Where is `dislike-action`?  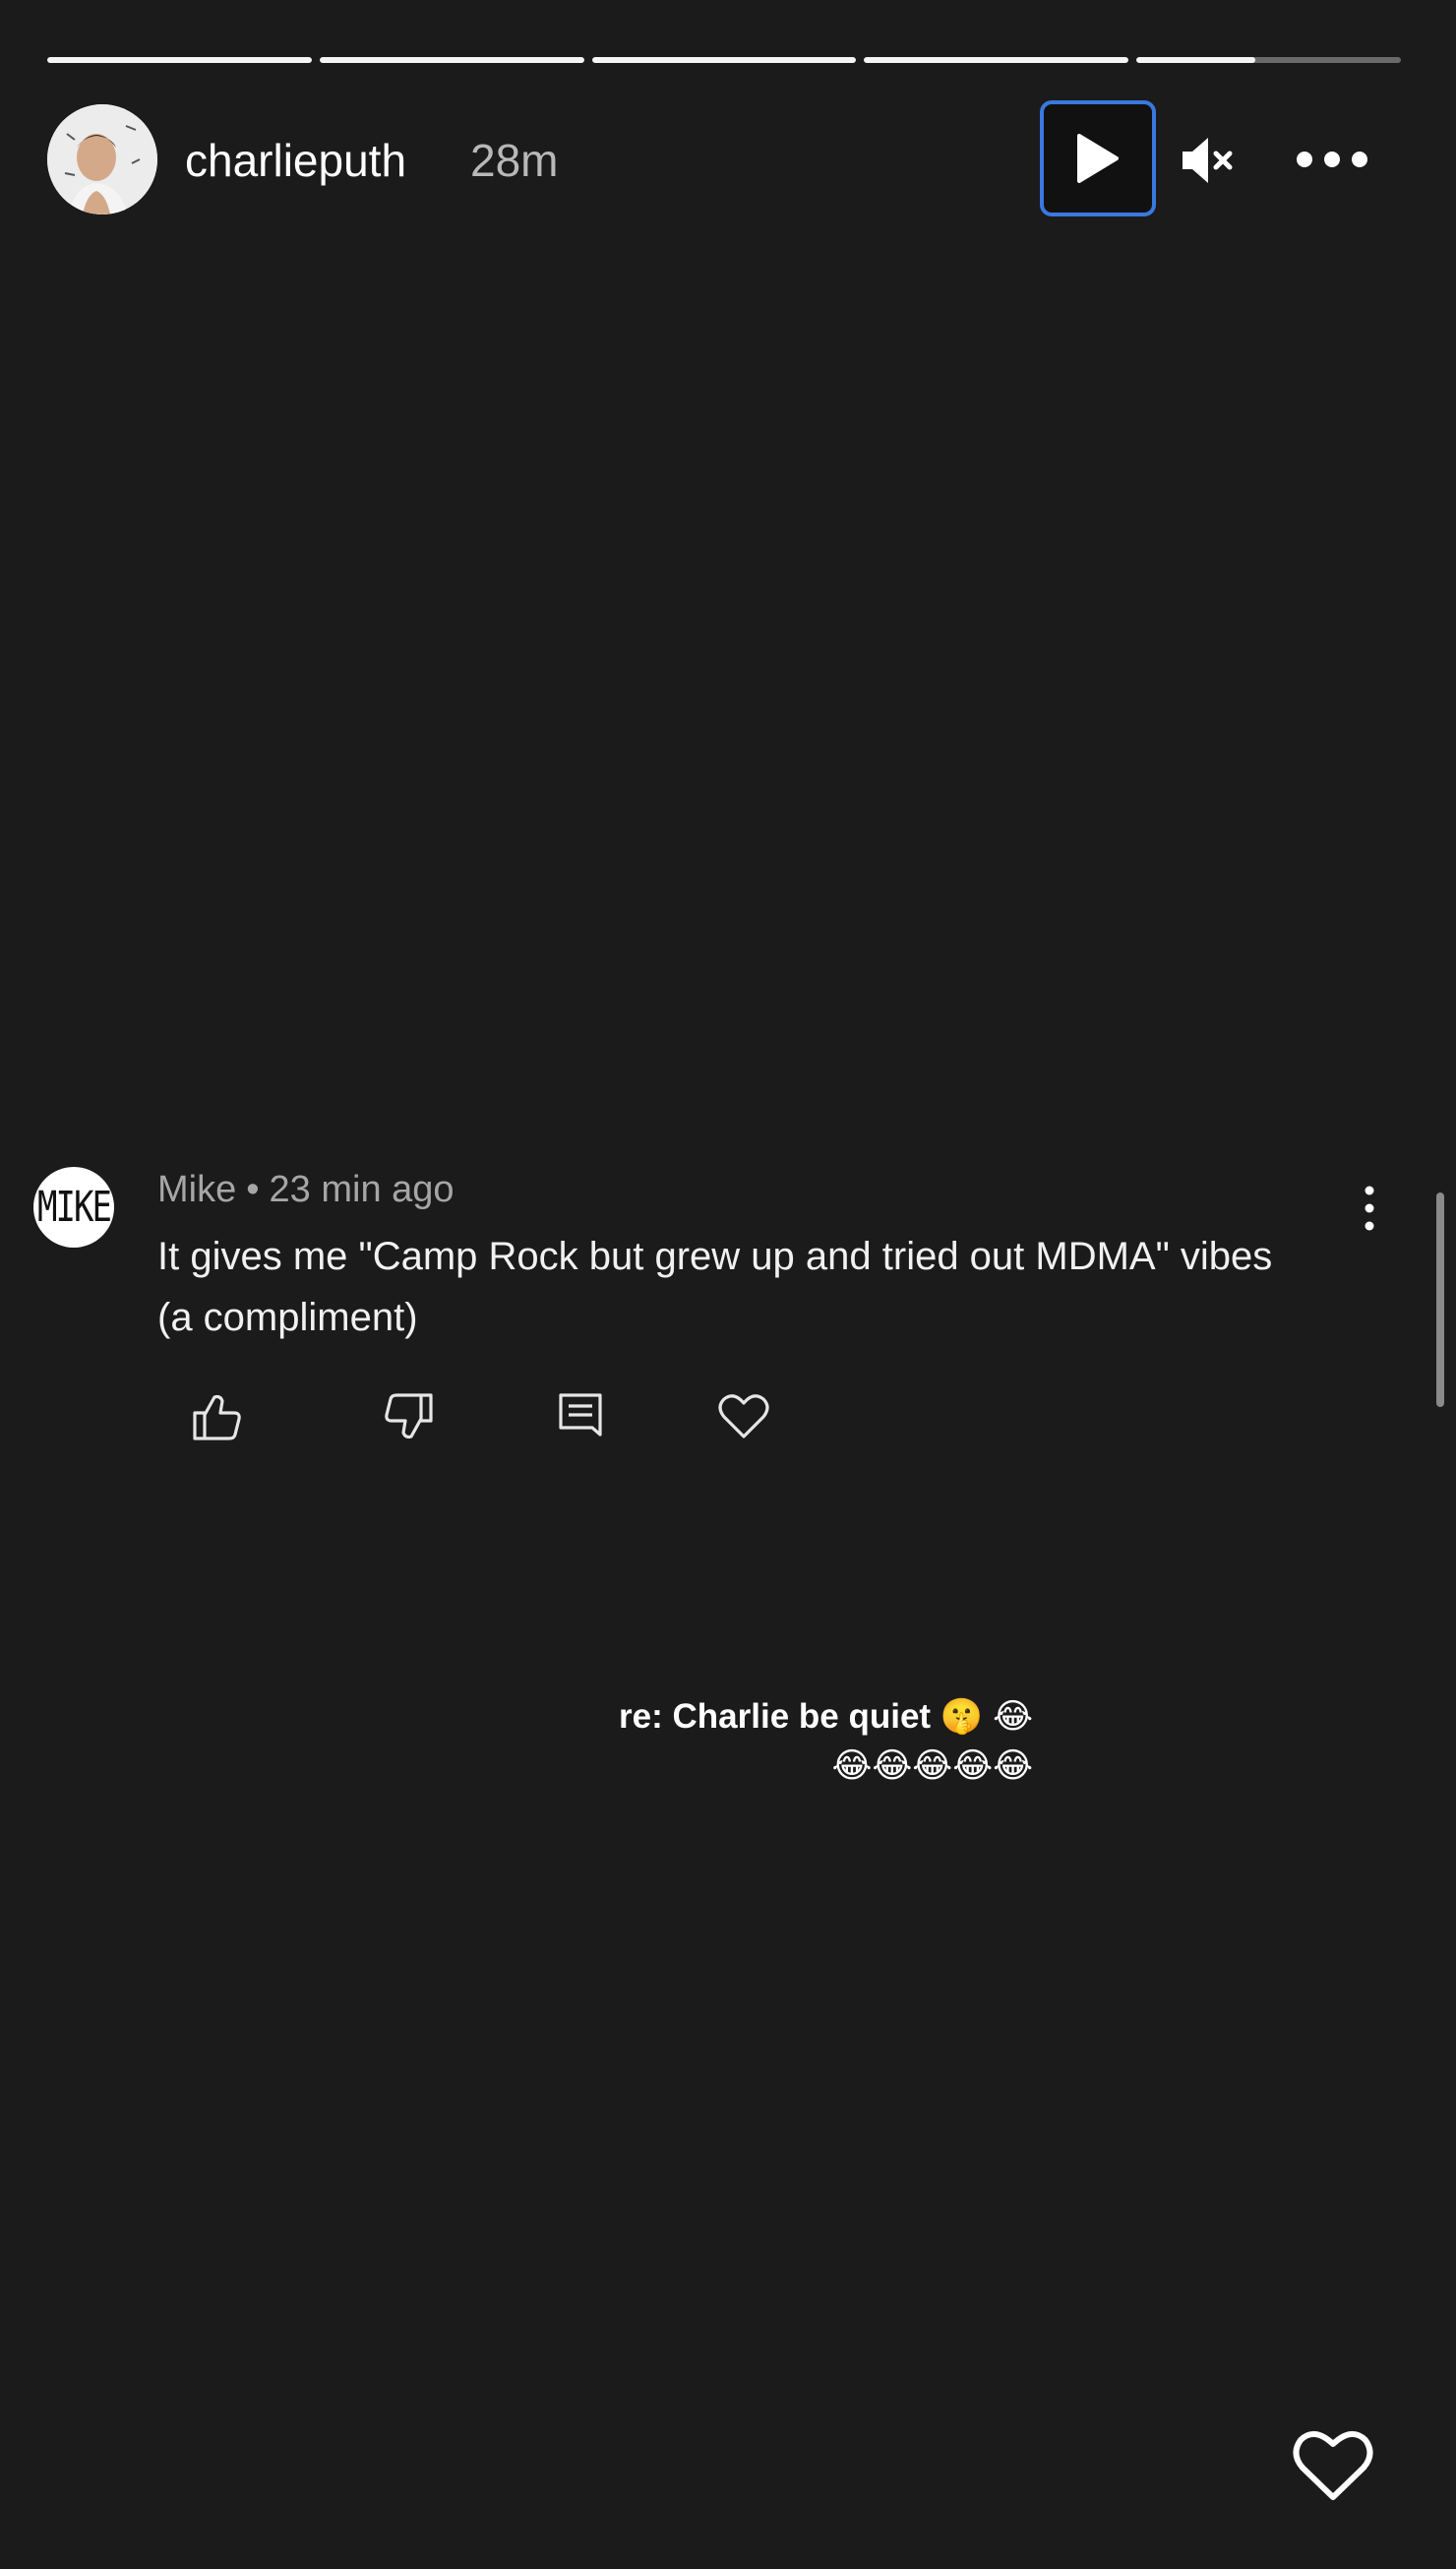
dislike-action is located at coordinates (409, 1416).